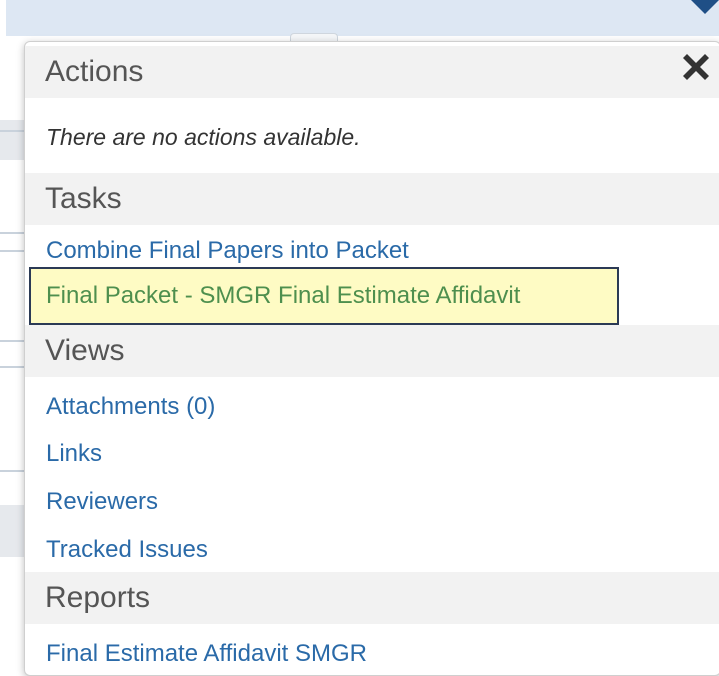 This screenshot has width=719, height=676. I want to click on reports-header-label: Reports, so click(98, 597).